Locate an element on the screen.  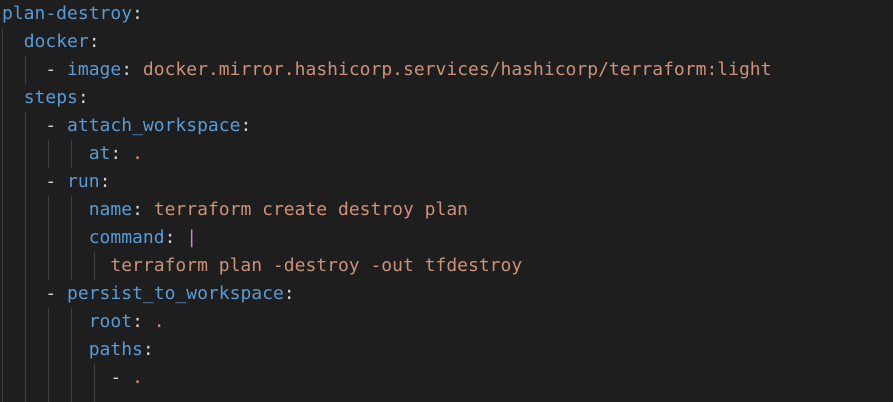
code-line: name: terraform create destroy plan is located at coordinates (235, 210).